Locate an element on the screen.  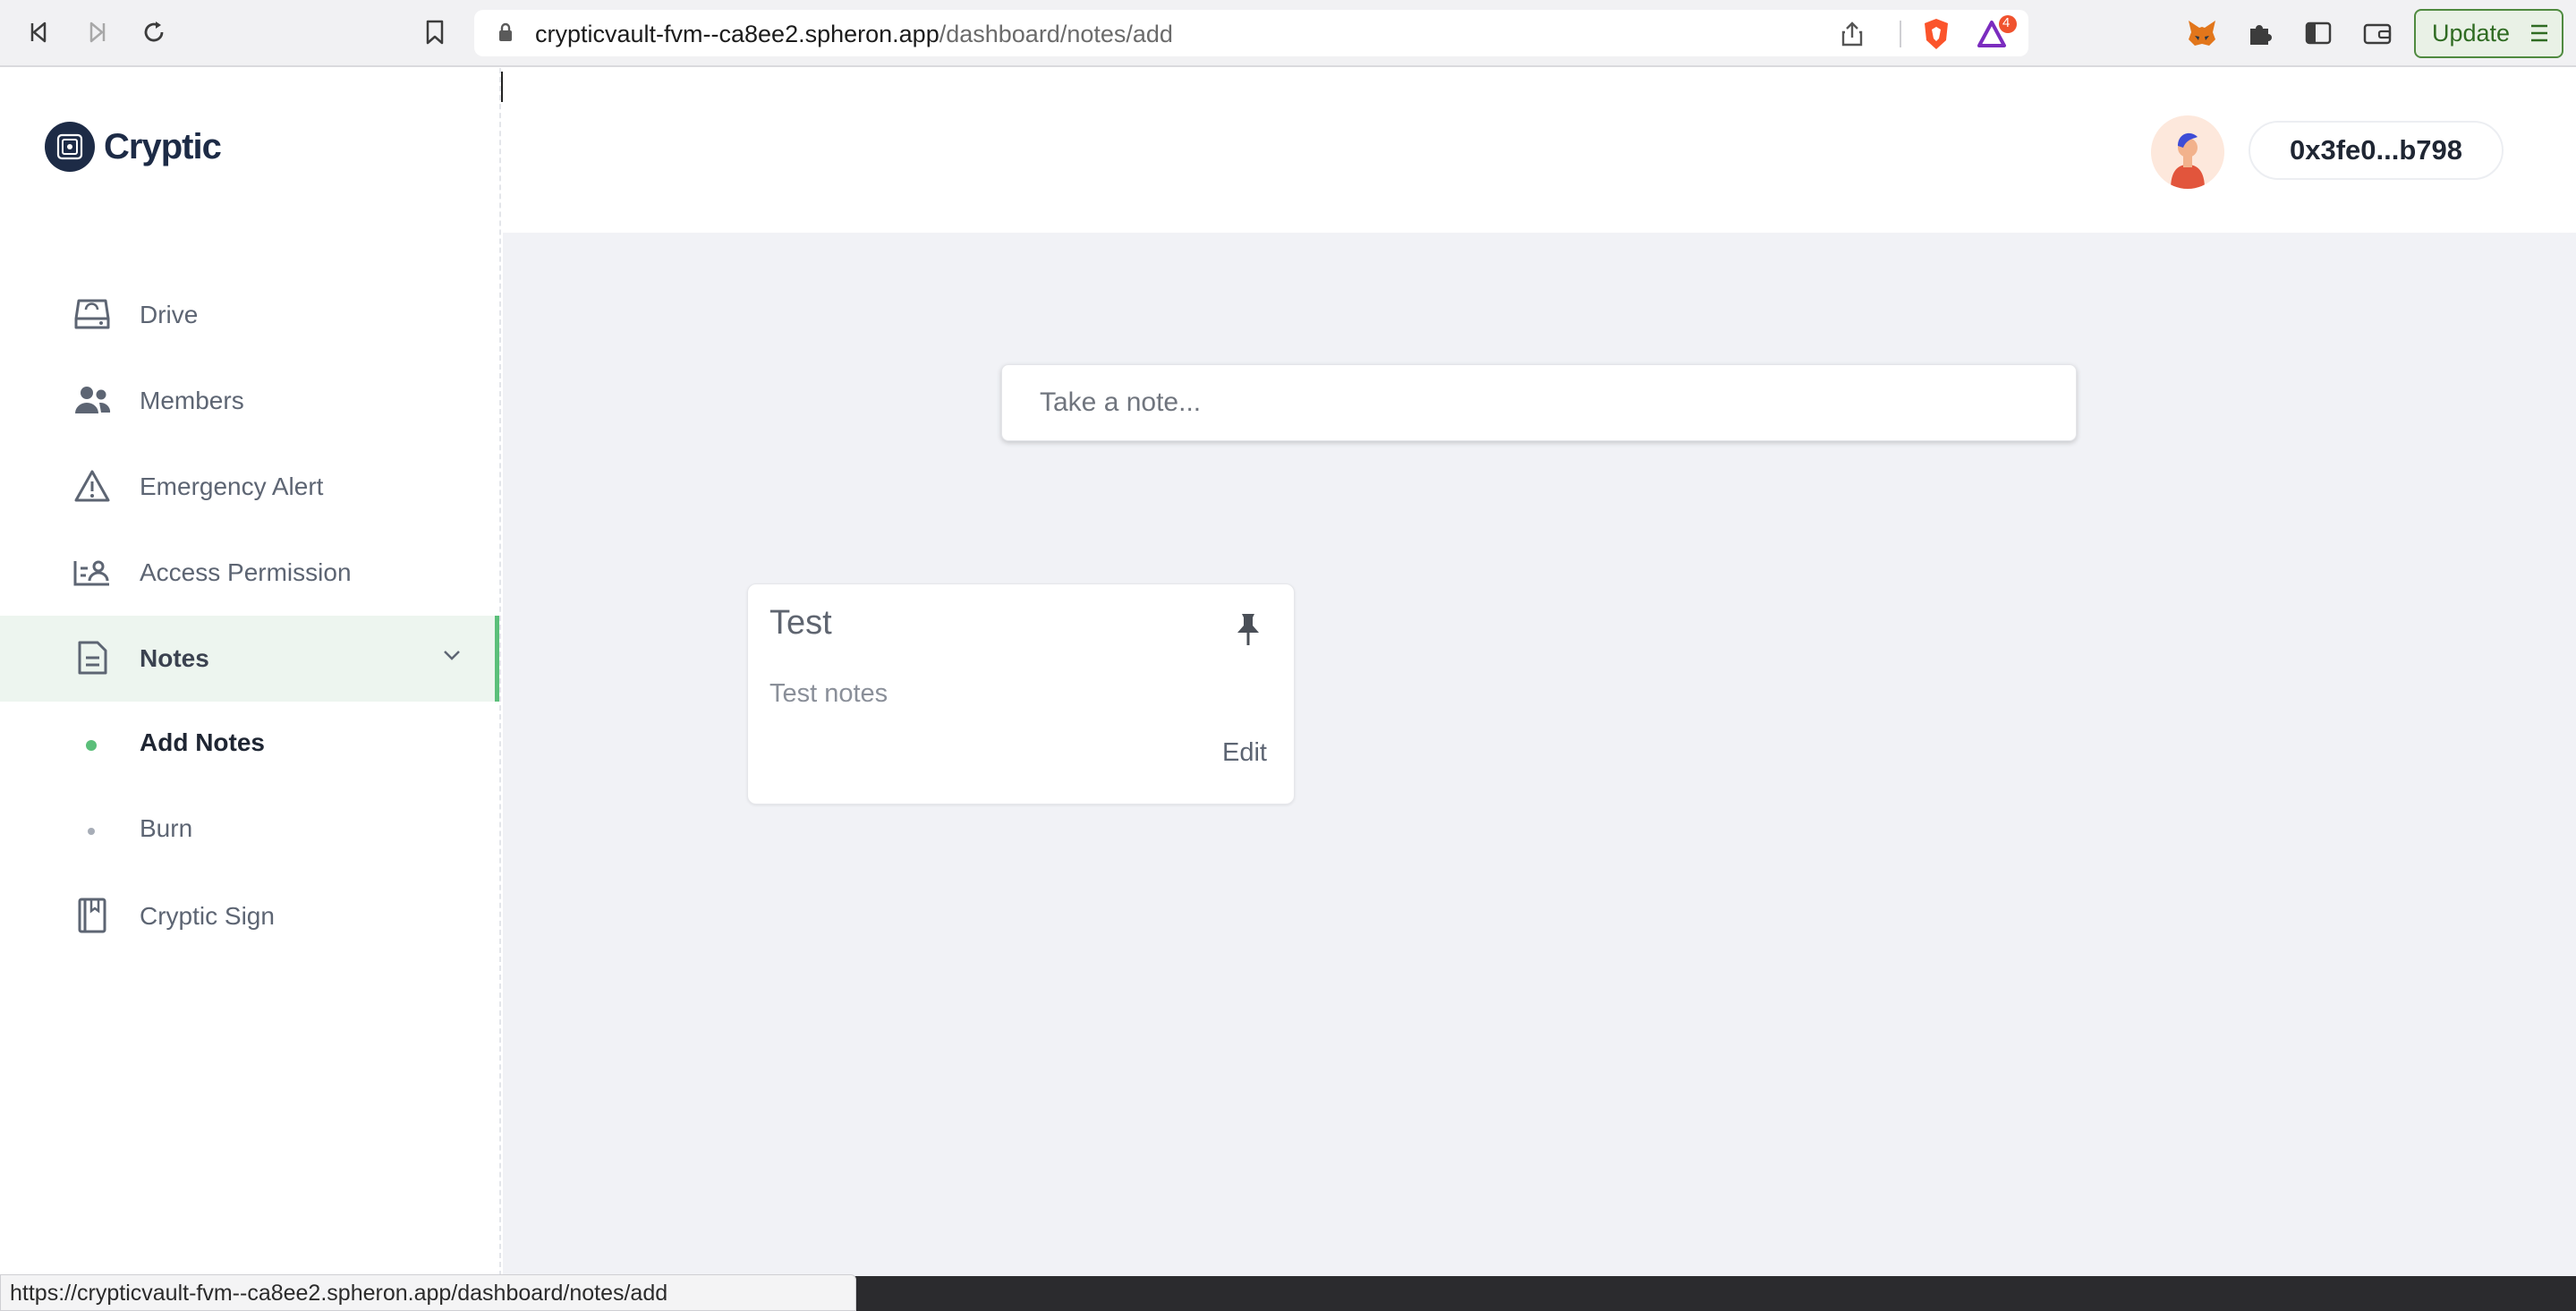
sidebar-item-label: Notes is located at coordinates (174, 658).